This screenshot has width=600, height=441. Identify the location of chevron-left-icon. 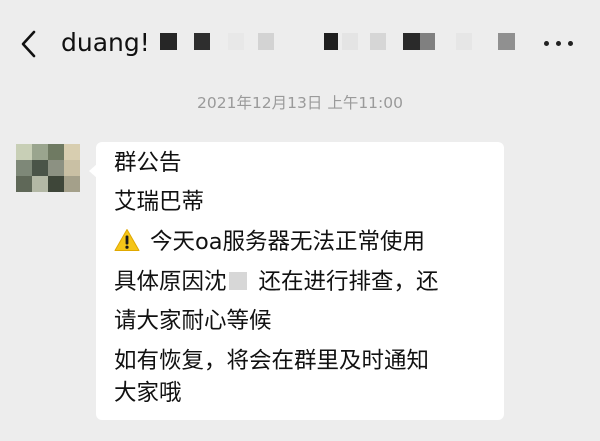
(28, 44).